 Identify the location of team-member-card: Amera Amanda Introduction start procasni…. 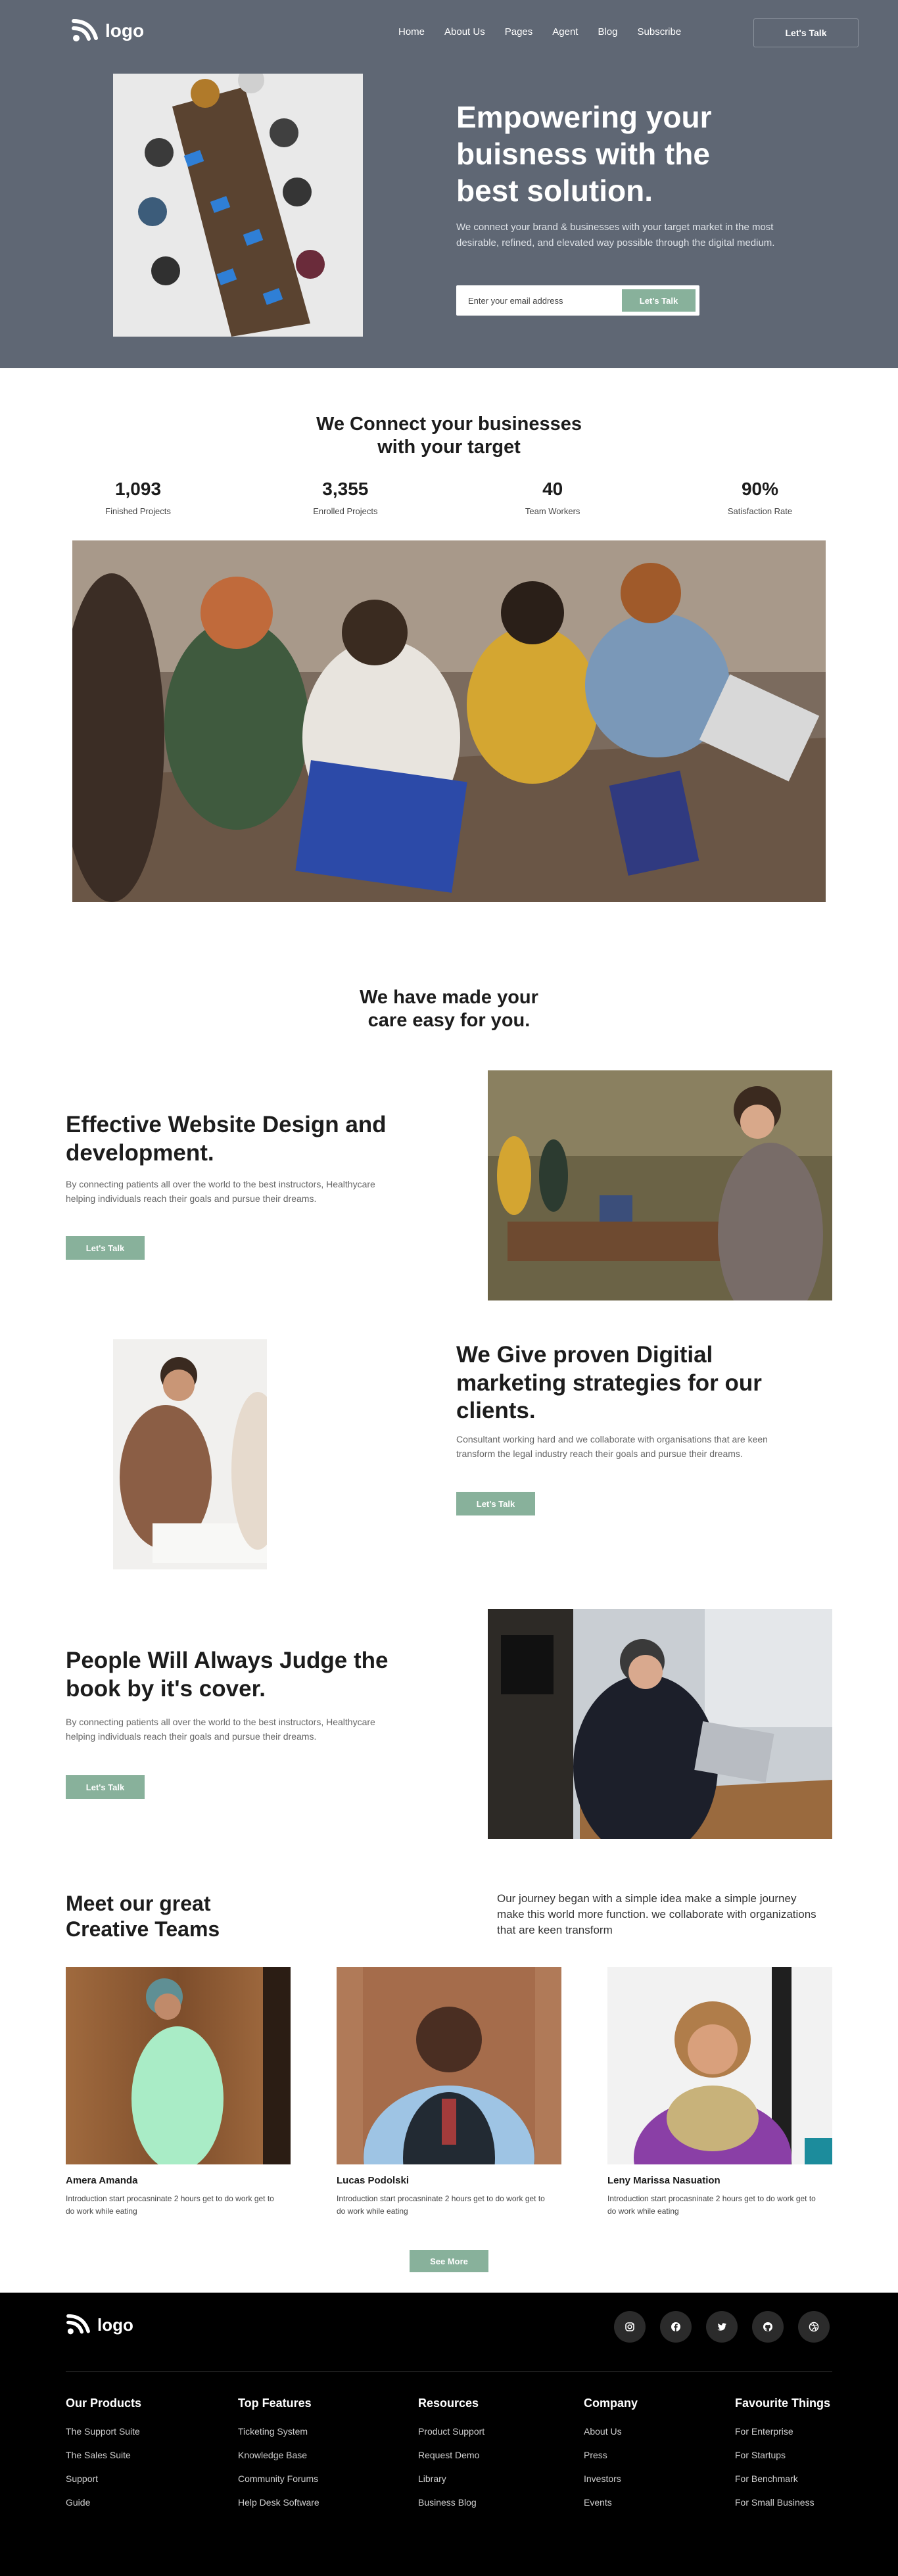
(178, 2093).